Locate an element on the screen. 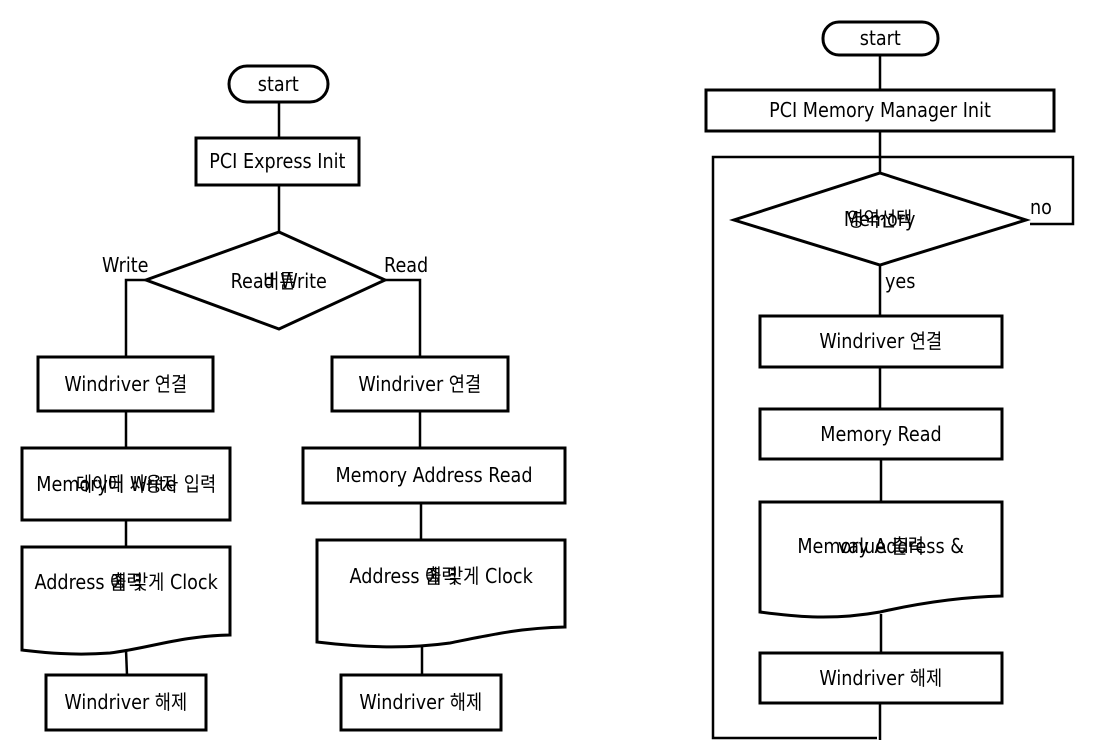 This screenshot has height=749, width=1093. write-clock-wrap: Address 에 맞게 Clock 출력 is located at coordinates (126, 582).